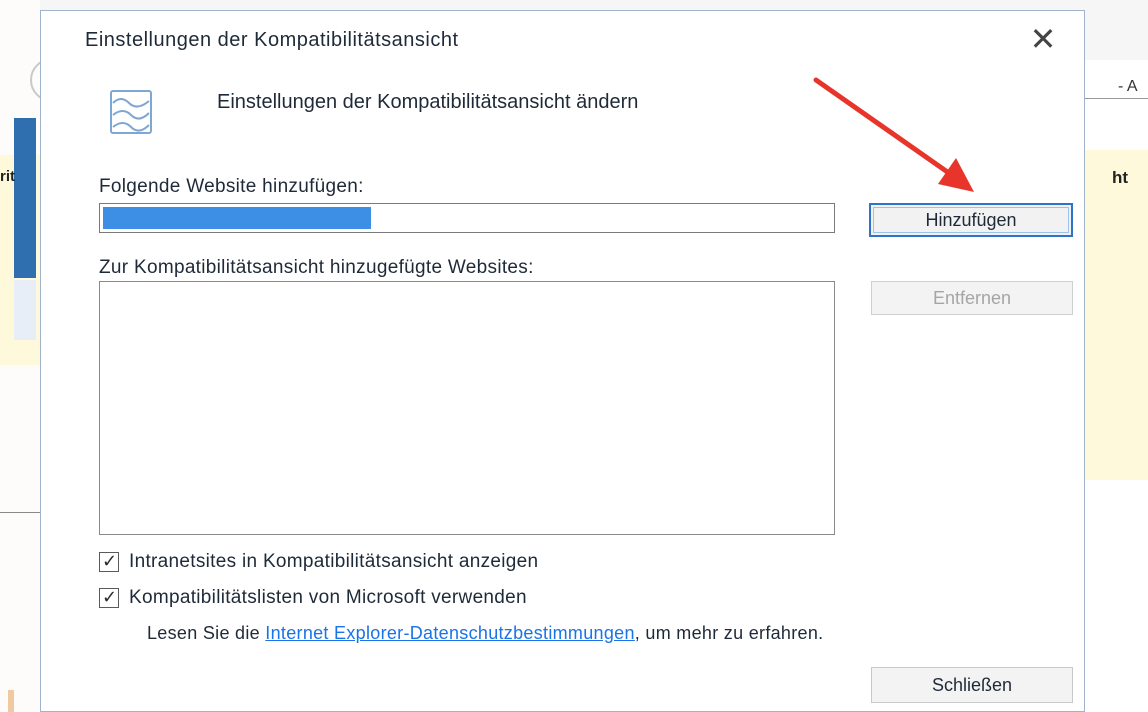 This screenshot has width=1148, height=712. Describe the element at coordinates (971, 220) in the screenshot. I see `add-button: Hinzufügen` at that location.